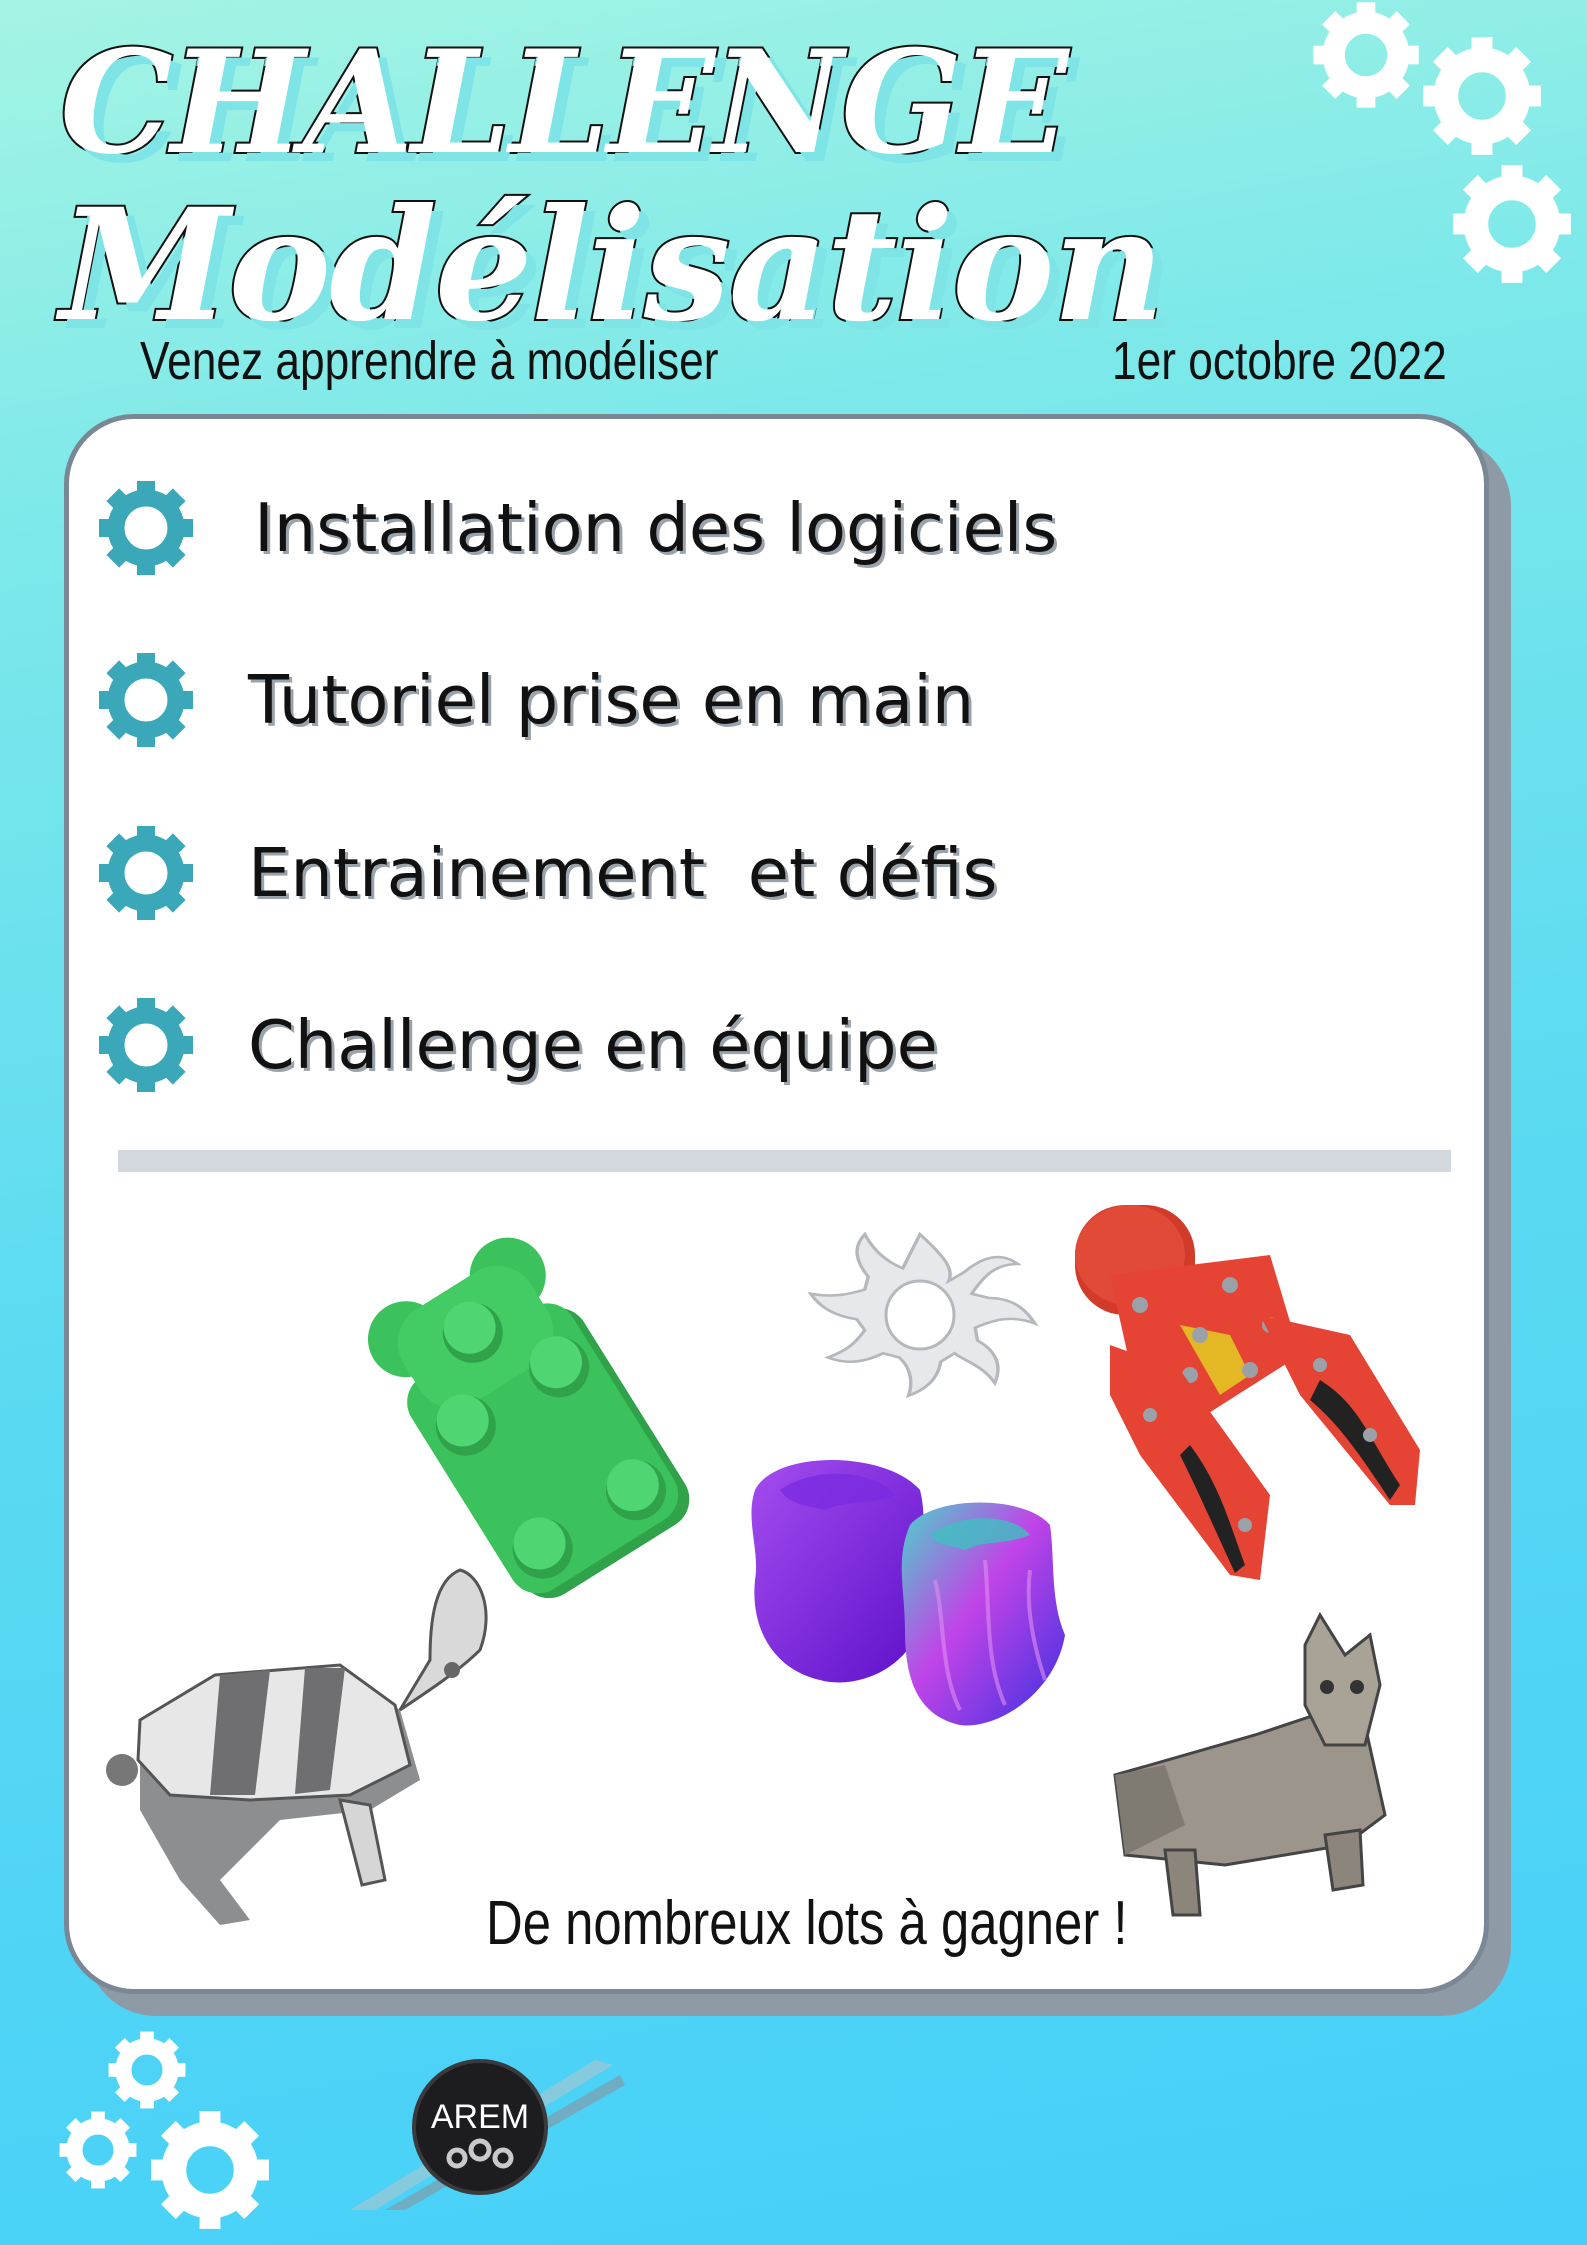 This screenshot has width=1587, height=2245. Describe the element at coordinates (297, 1746) in the screenshot. I see `rabbit-model` at that location.